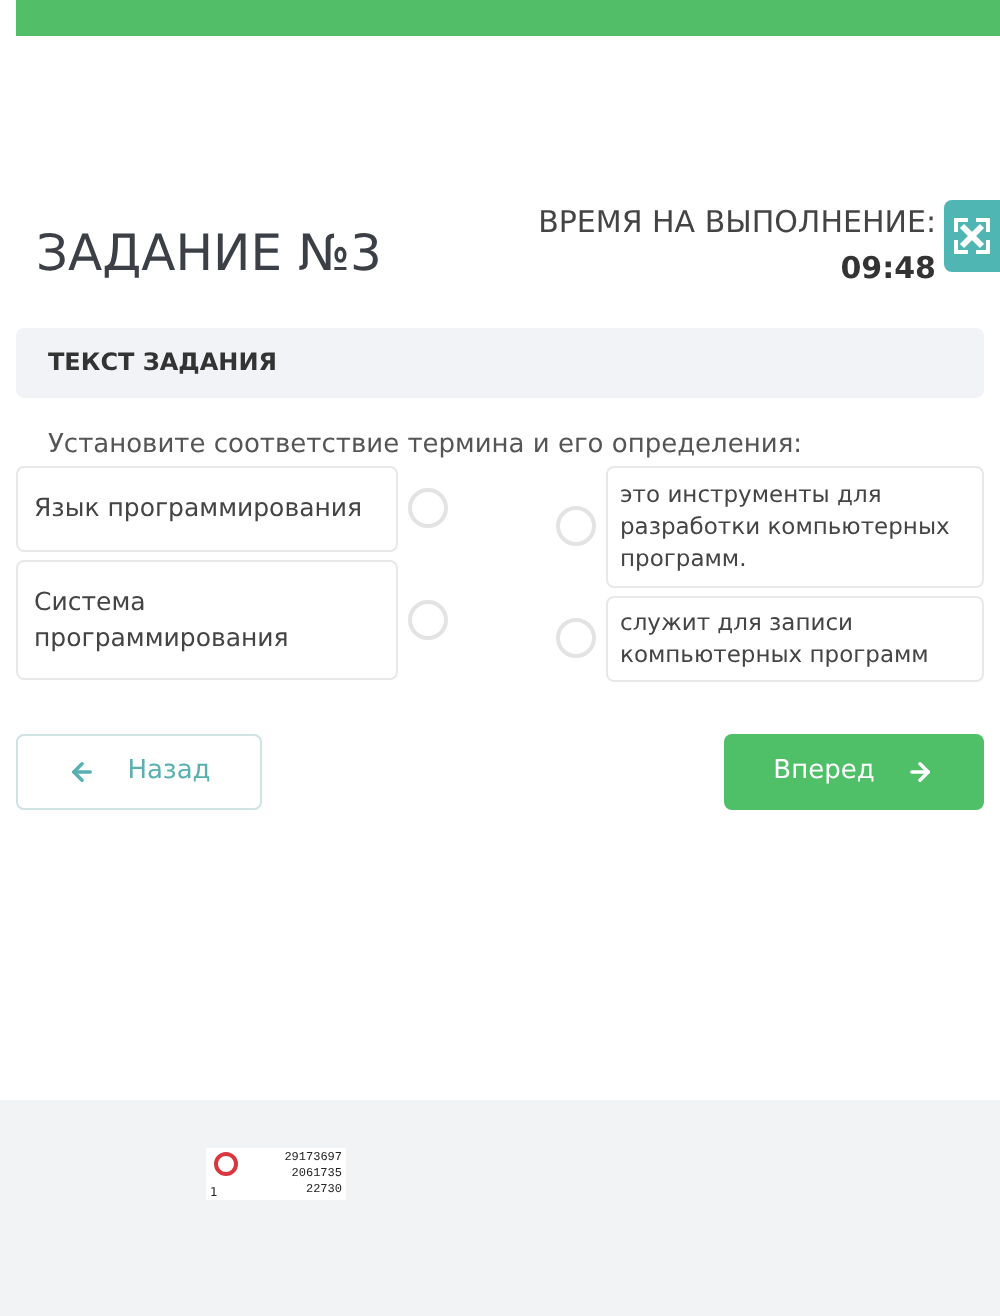 This screenshot has width=1000, height=1316. Describe the element at coordinates (207, 508) in the screenshot. I see `term-card: Язык программирования` at that location.